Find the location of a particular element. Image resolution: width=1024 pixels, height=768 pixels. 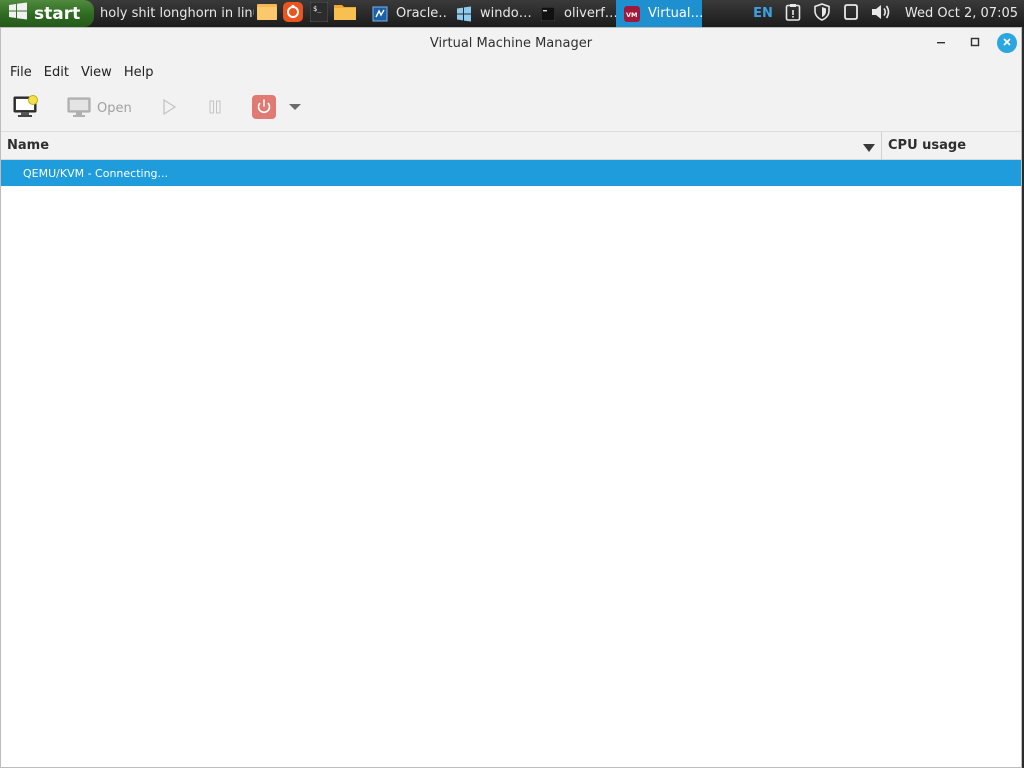

shutdown-button is located at coordinates (264, 109).